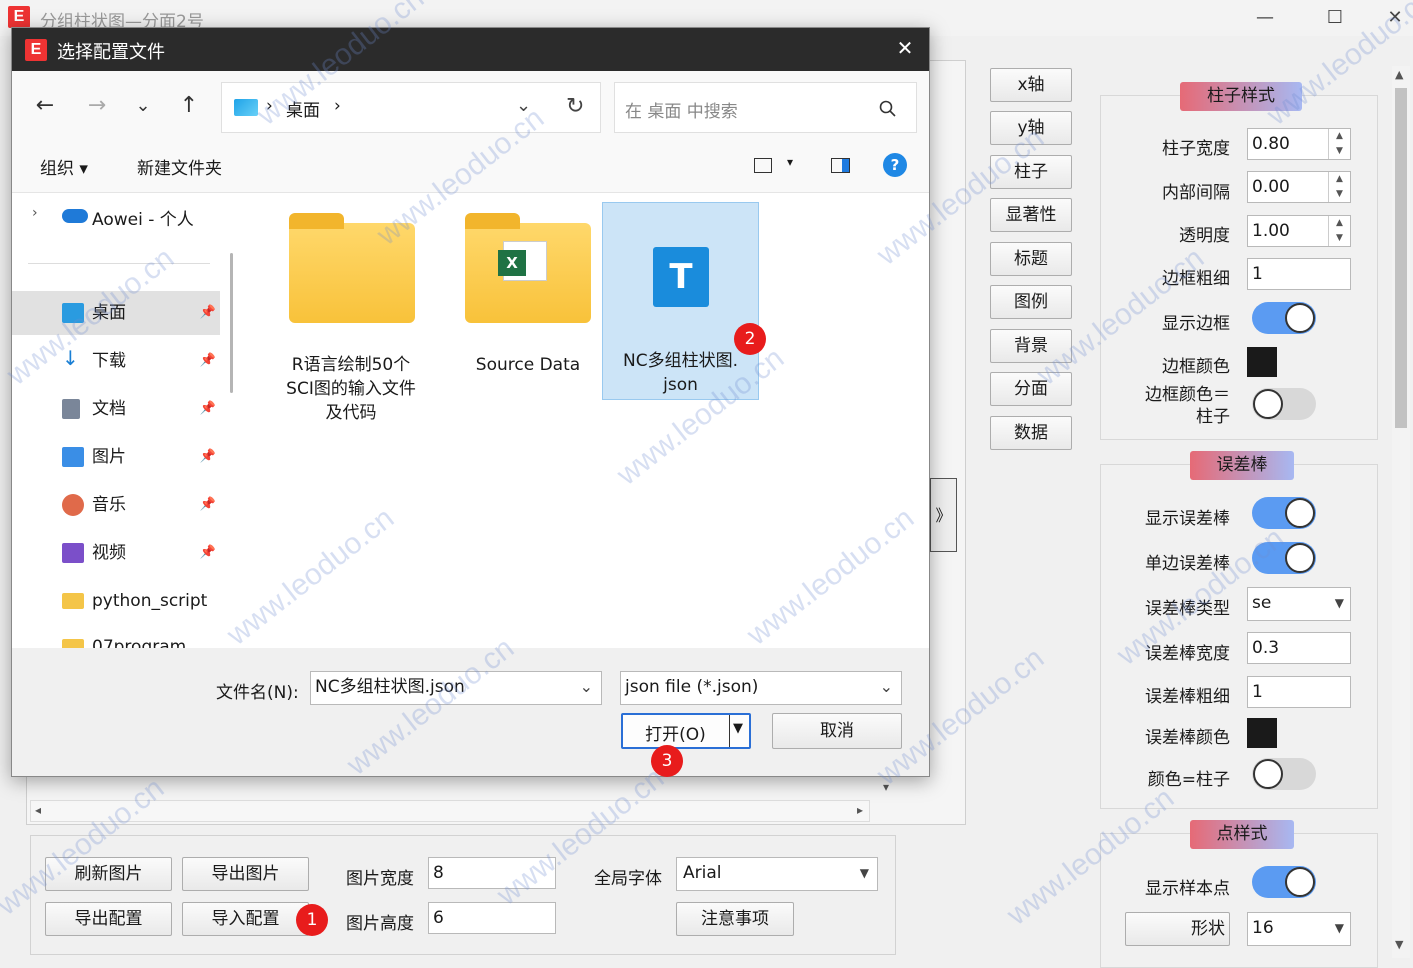  Describe the element at coordinates (1031, 172) in the screenshot. I see `tab-bars: 柱子` at that location.